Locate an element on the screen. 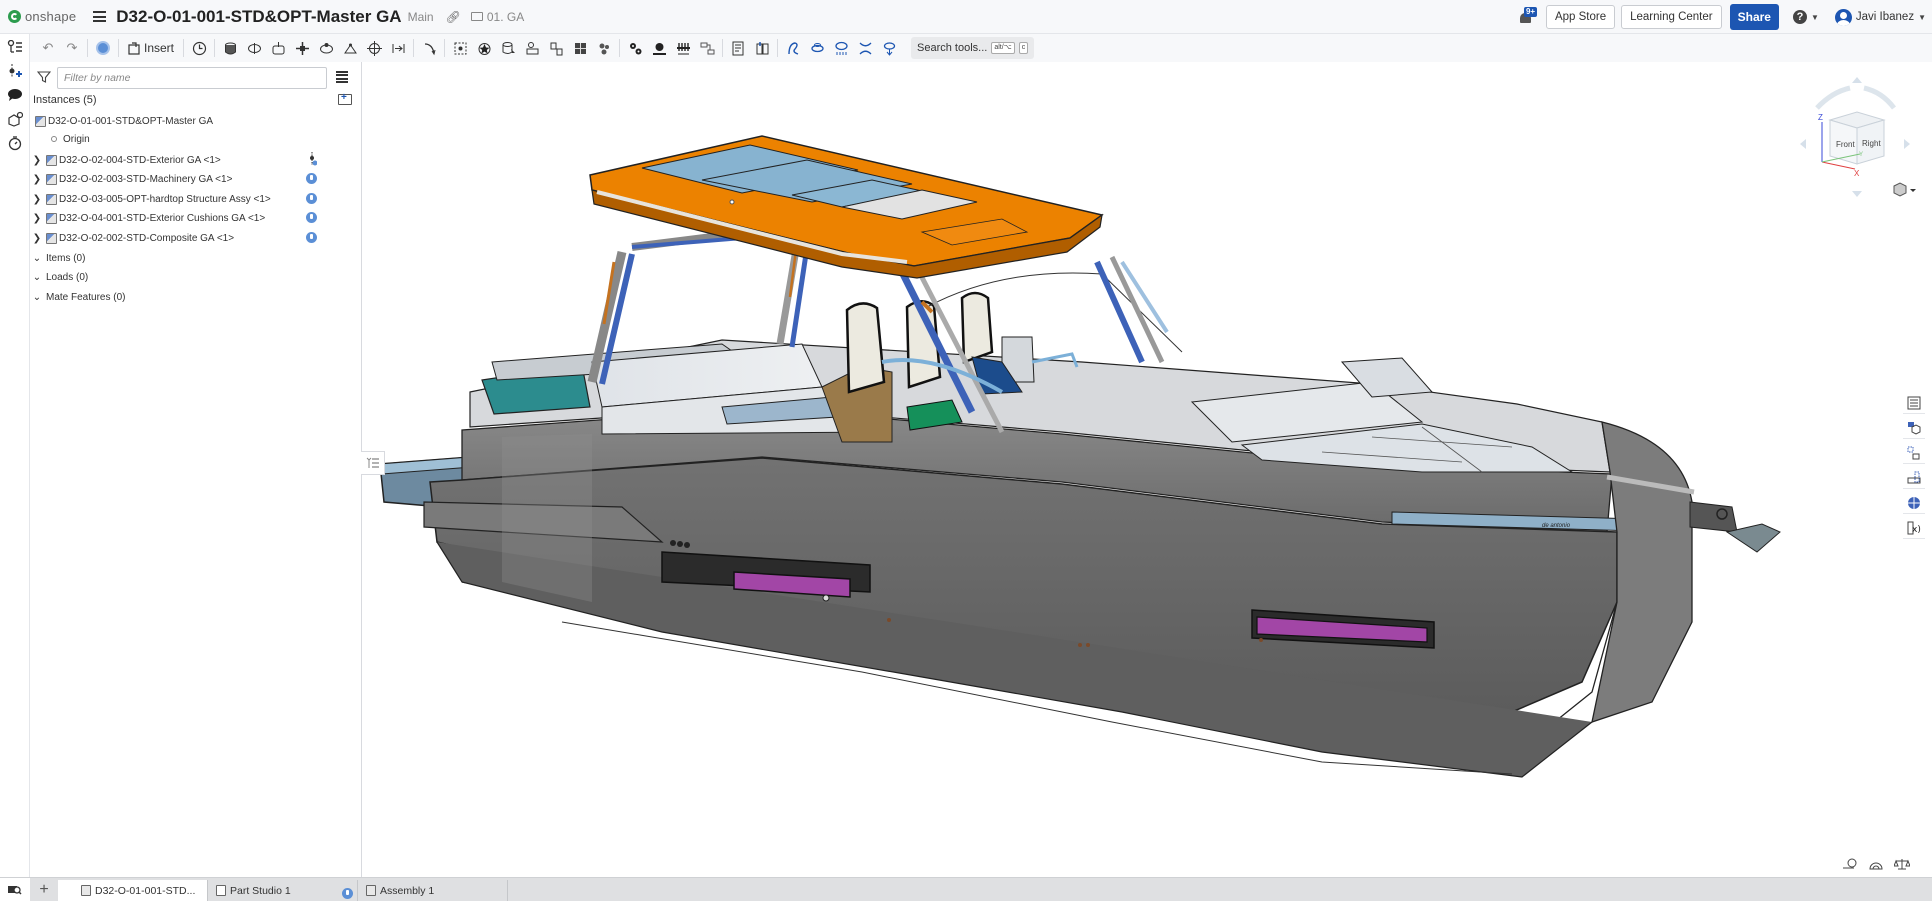 This screenshot has width=1932, height=901. folder-breadcrumb: 01. GA is located at coordinates (497, 17).